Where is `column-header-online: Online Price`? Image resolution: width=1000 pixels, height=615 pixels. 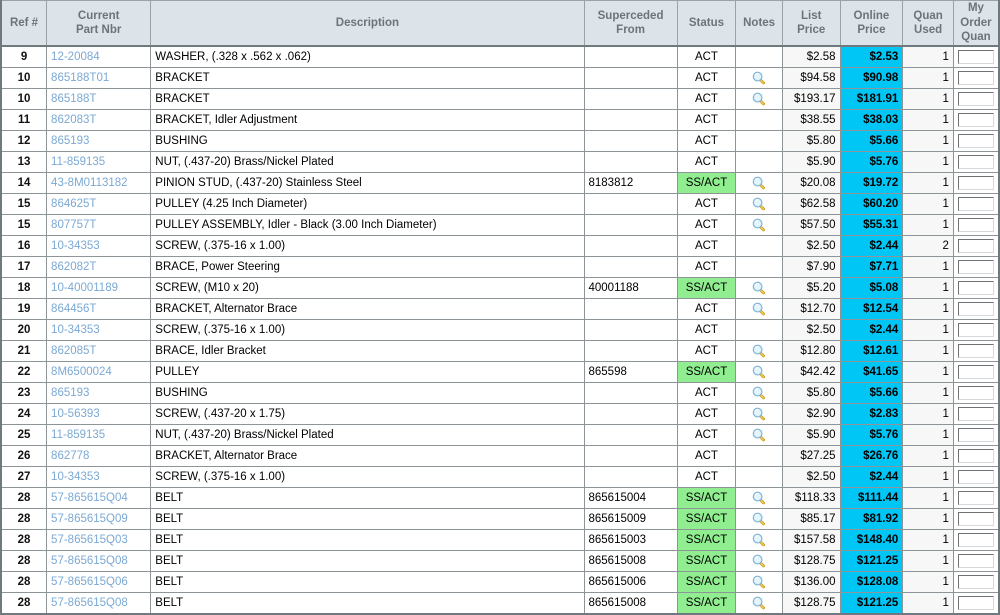
column-header-online: Online Price is located at coordinates (871, 23).